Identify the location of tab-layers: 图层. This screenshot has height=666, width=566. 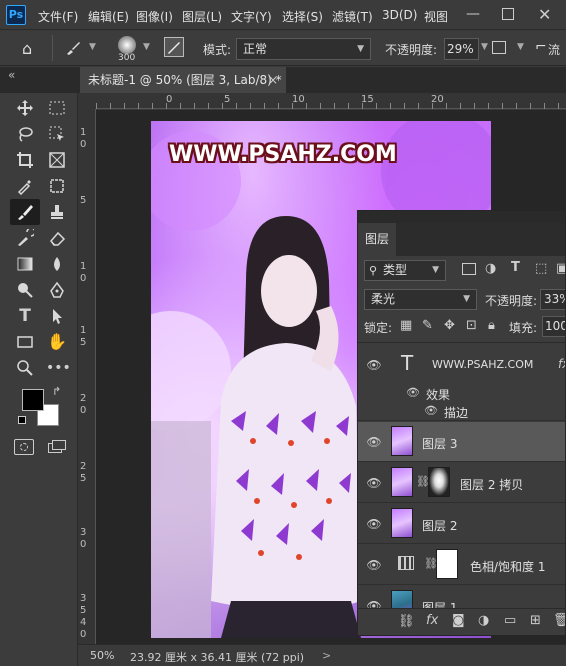
(377, 239).